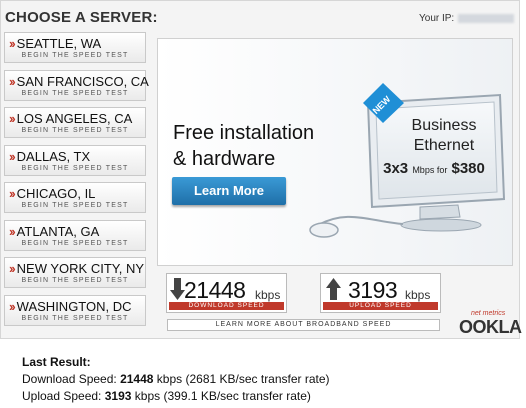 The image size is (526, 408). I want to click on net-metrics-label: net metrics, so click(488, 313).